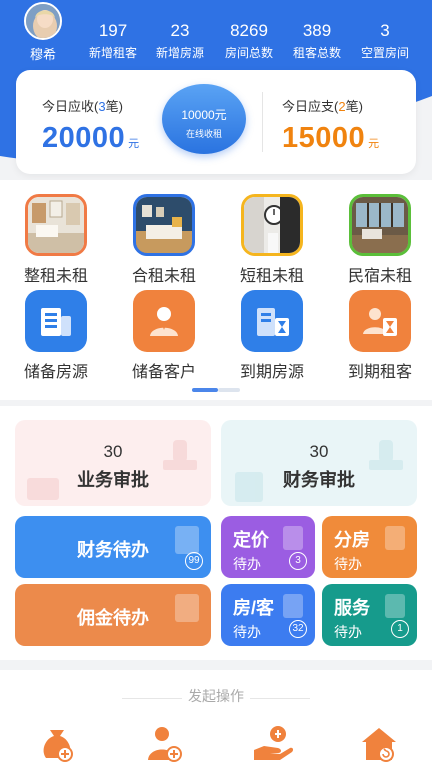  I want to click on tile-reserve-listings: 储备房源, so click(56, 336).